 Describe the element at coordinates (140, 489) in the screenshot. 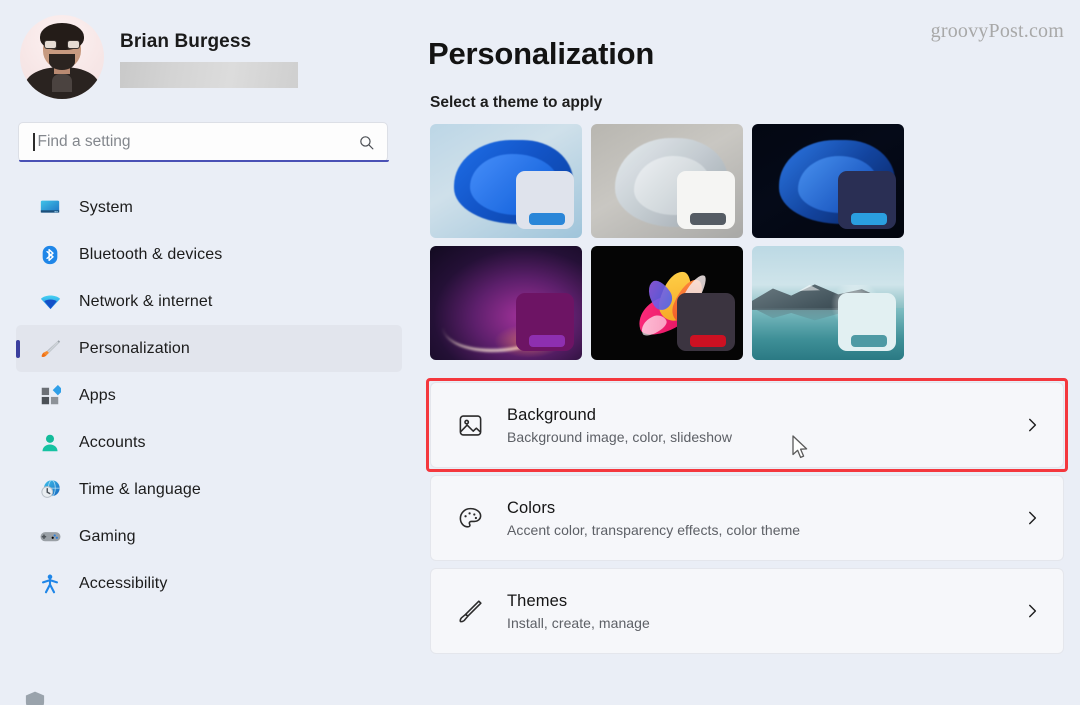

I see `sidebar-item-label: Time & language` at that location.